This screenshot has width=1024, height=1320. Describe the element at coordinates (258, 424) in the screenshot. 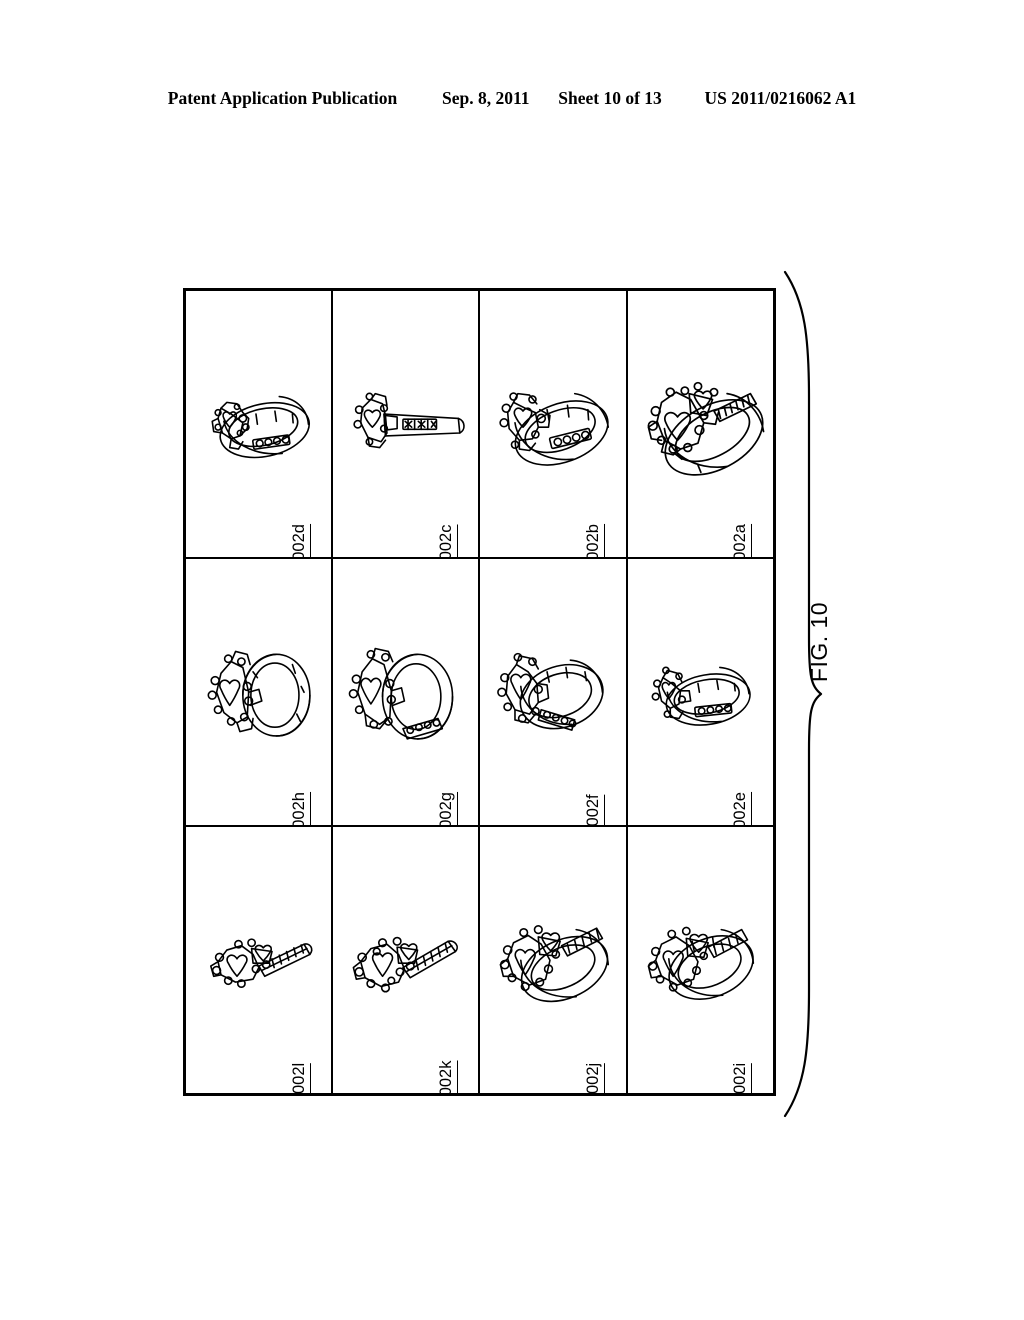

I see `ring-cell-1002d: 1002d` at that location.